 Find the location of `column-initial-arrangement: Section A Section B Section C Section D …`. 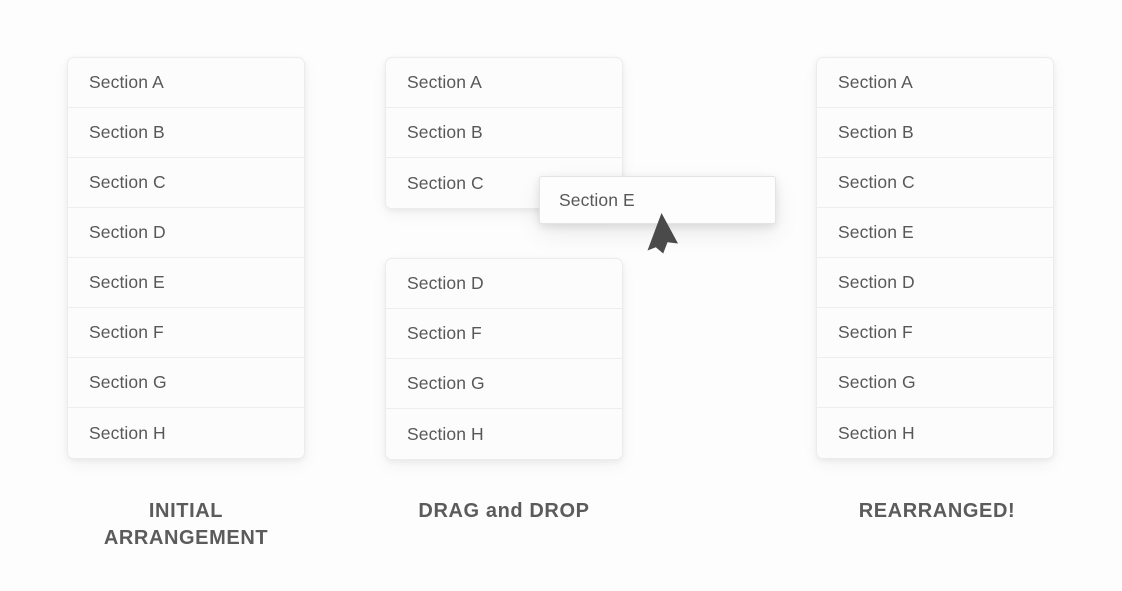

column-initial-arrangement: Section A Section B Section C Section D … is located at coordinates (186, 258).